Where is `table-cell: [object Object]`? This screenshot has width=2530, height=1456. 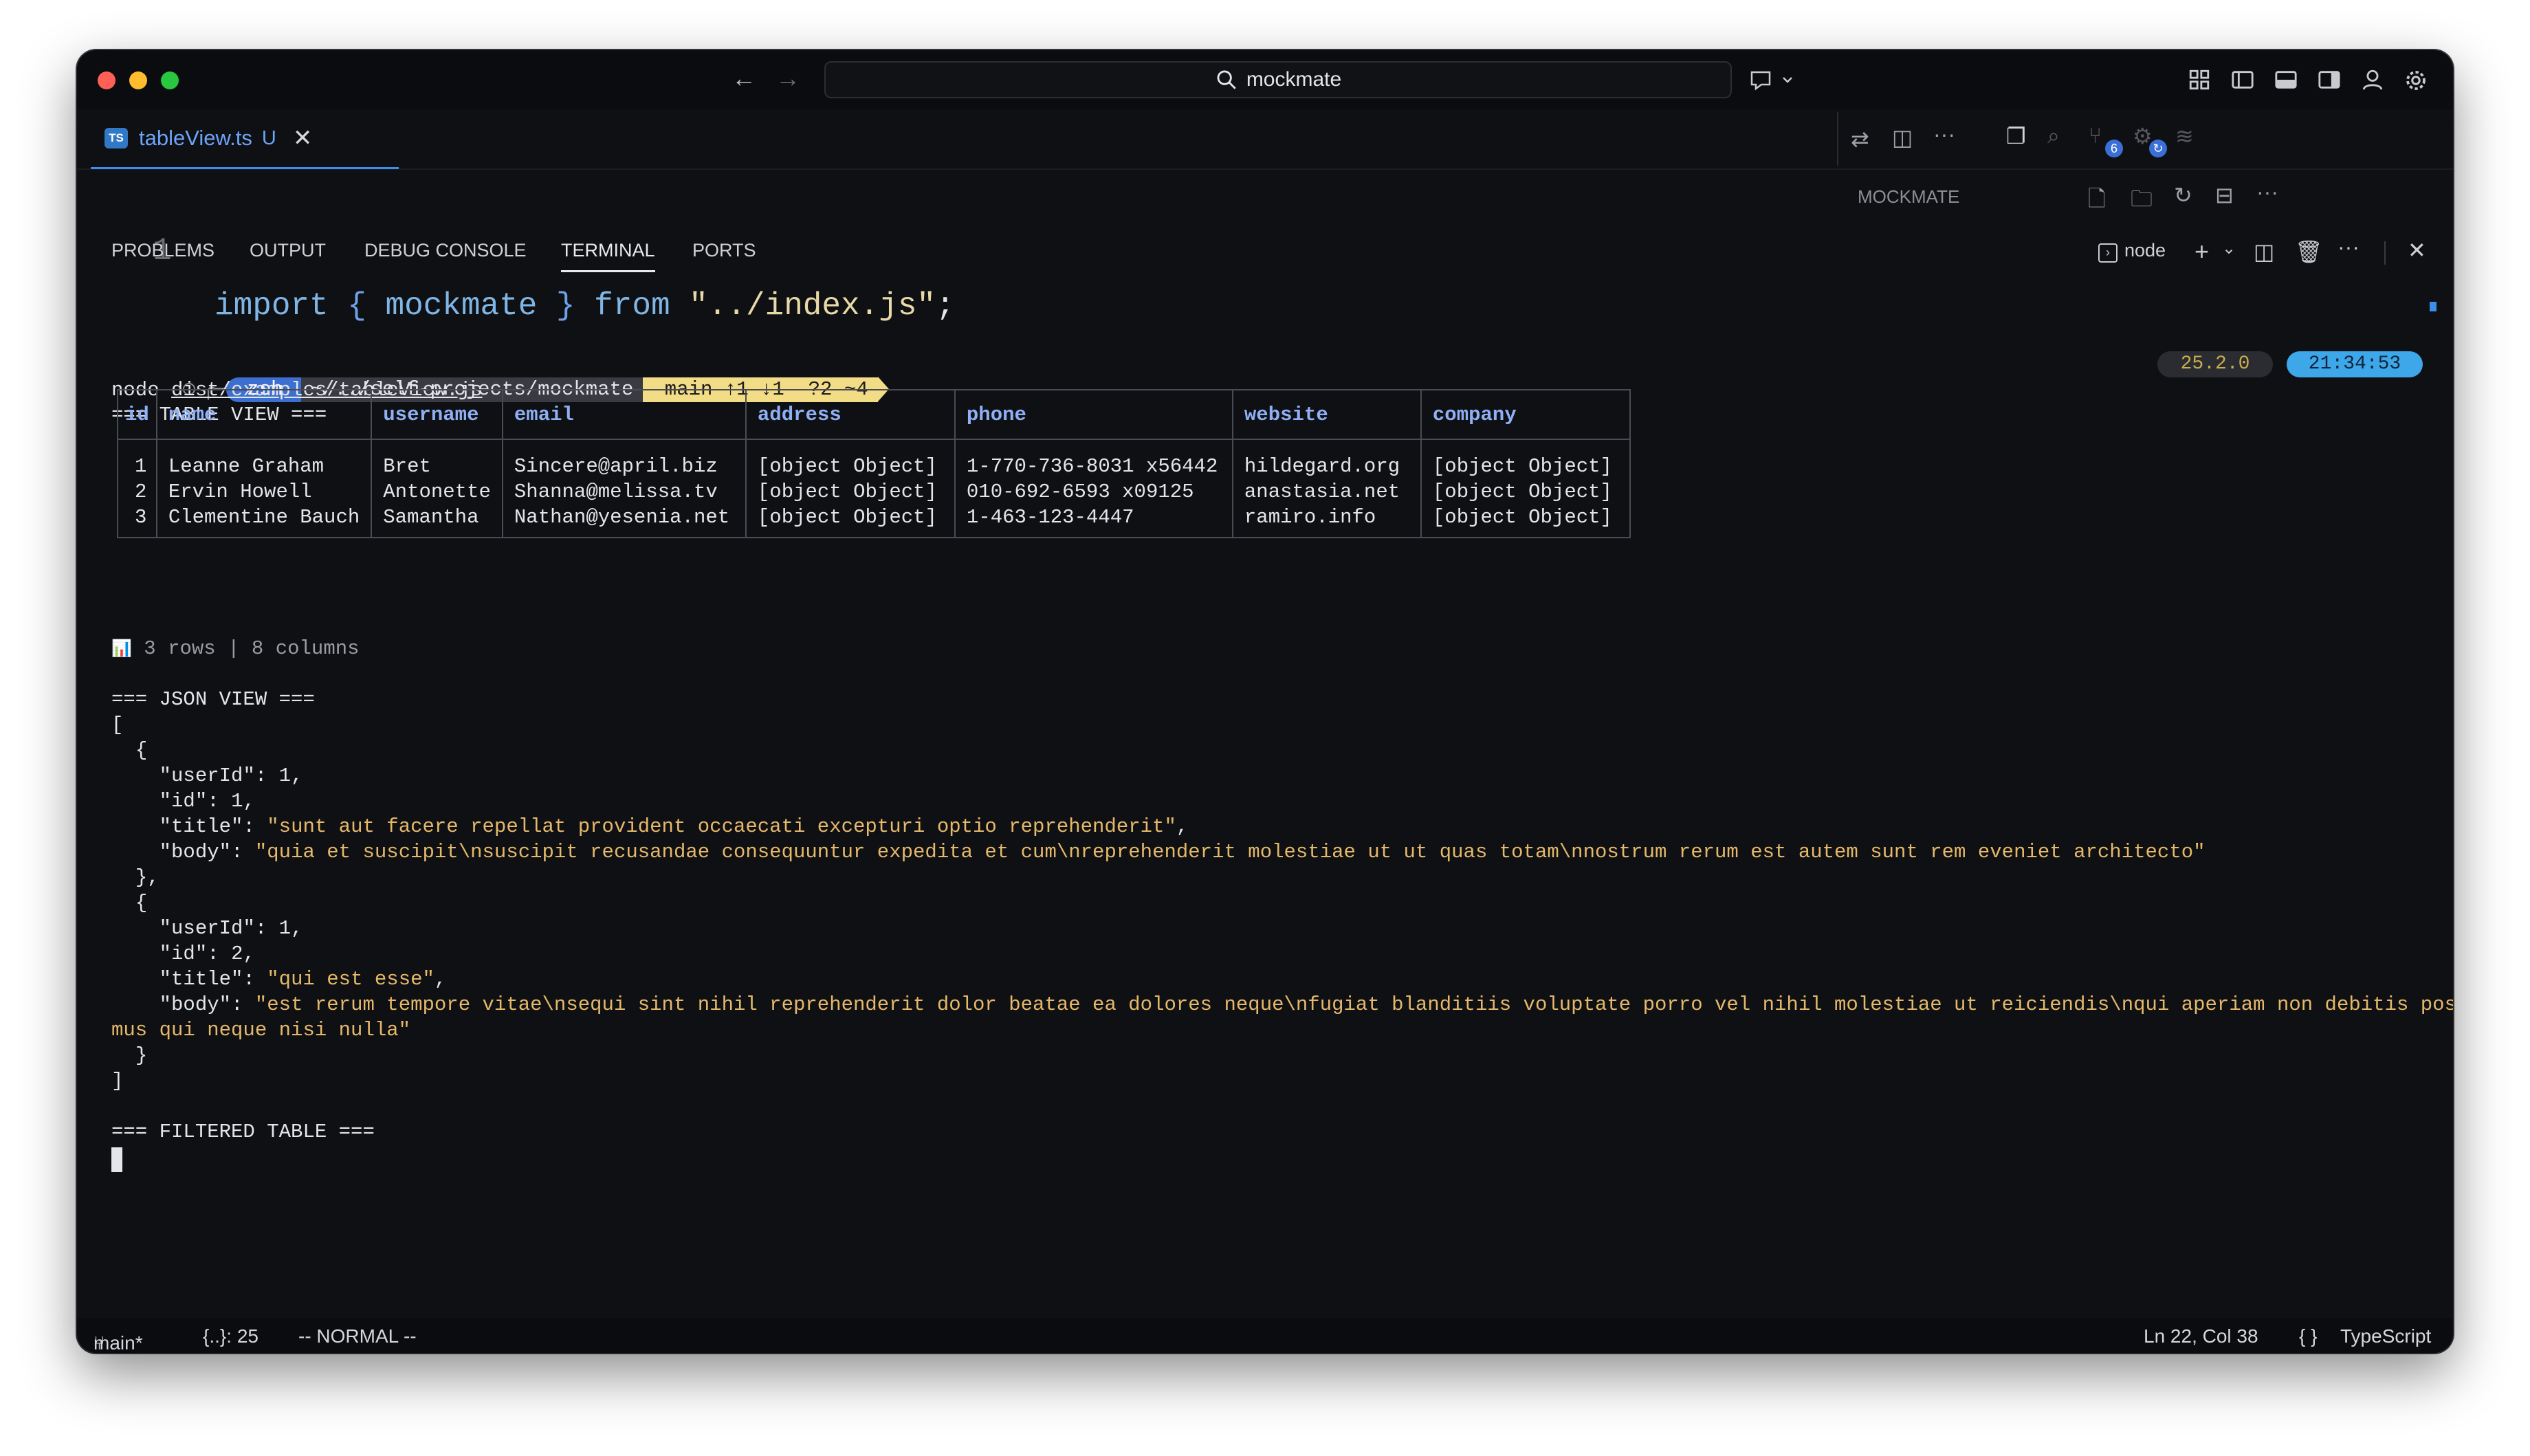
table-cell: [object Object] is located at coordinates (1525, 459).